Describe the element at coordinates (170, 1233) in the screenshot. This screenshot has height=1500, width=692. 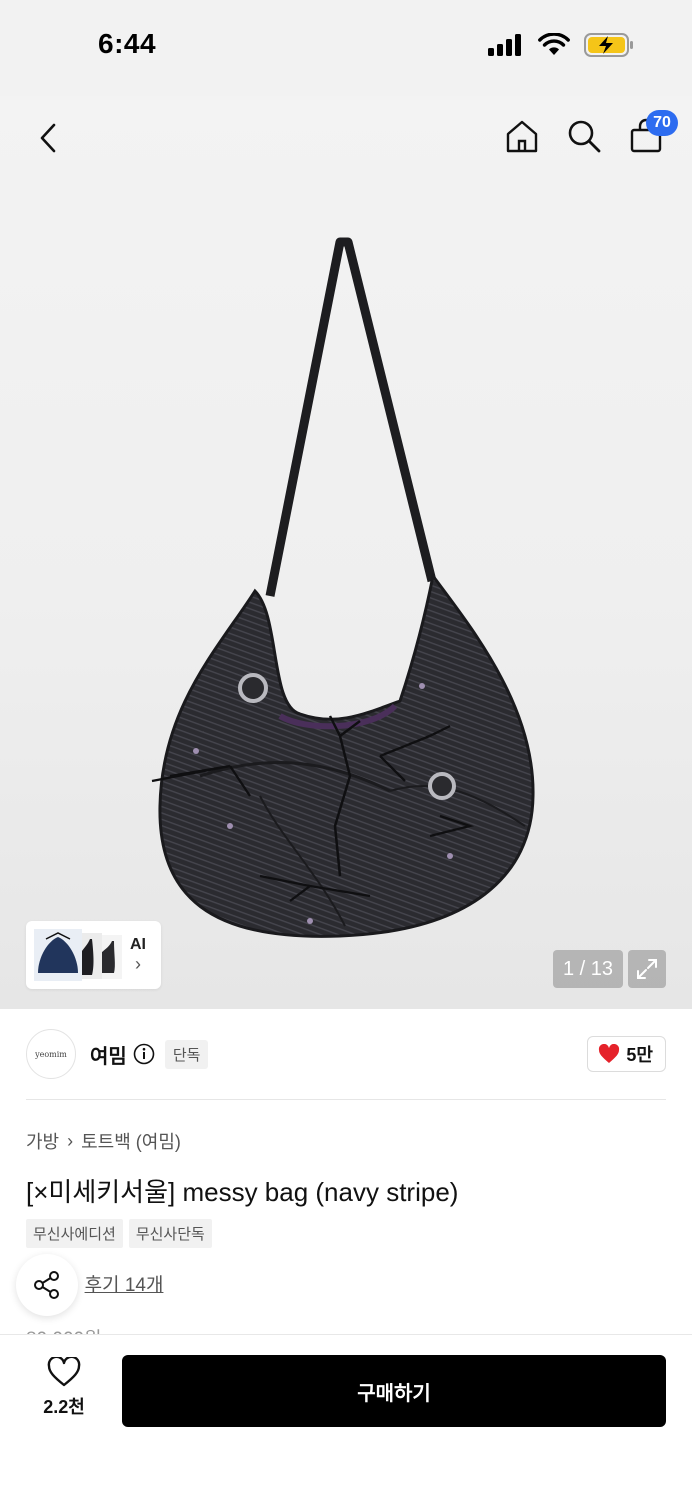
I see `tag-musinsa-exclusive: 무신사단독` at that location.